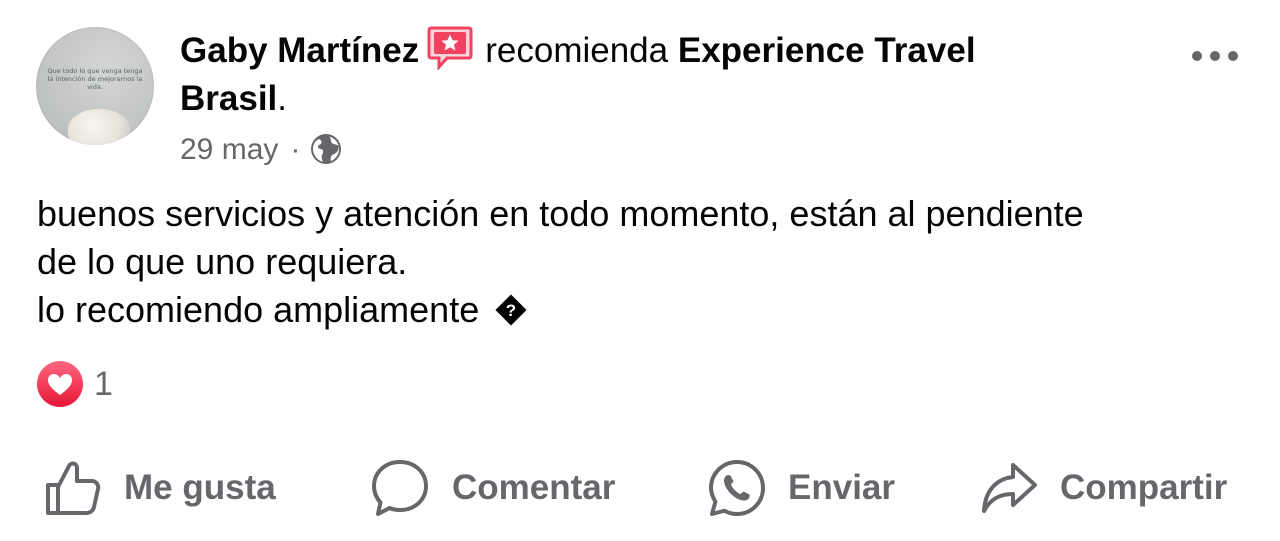 This screenshot has height=541, width=1280. Describe the element at coordinates (577, 50) in the screenshot. I see `recommend-verb: recomienda` at that location.